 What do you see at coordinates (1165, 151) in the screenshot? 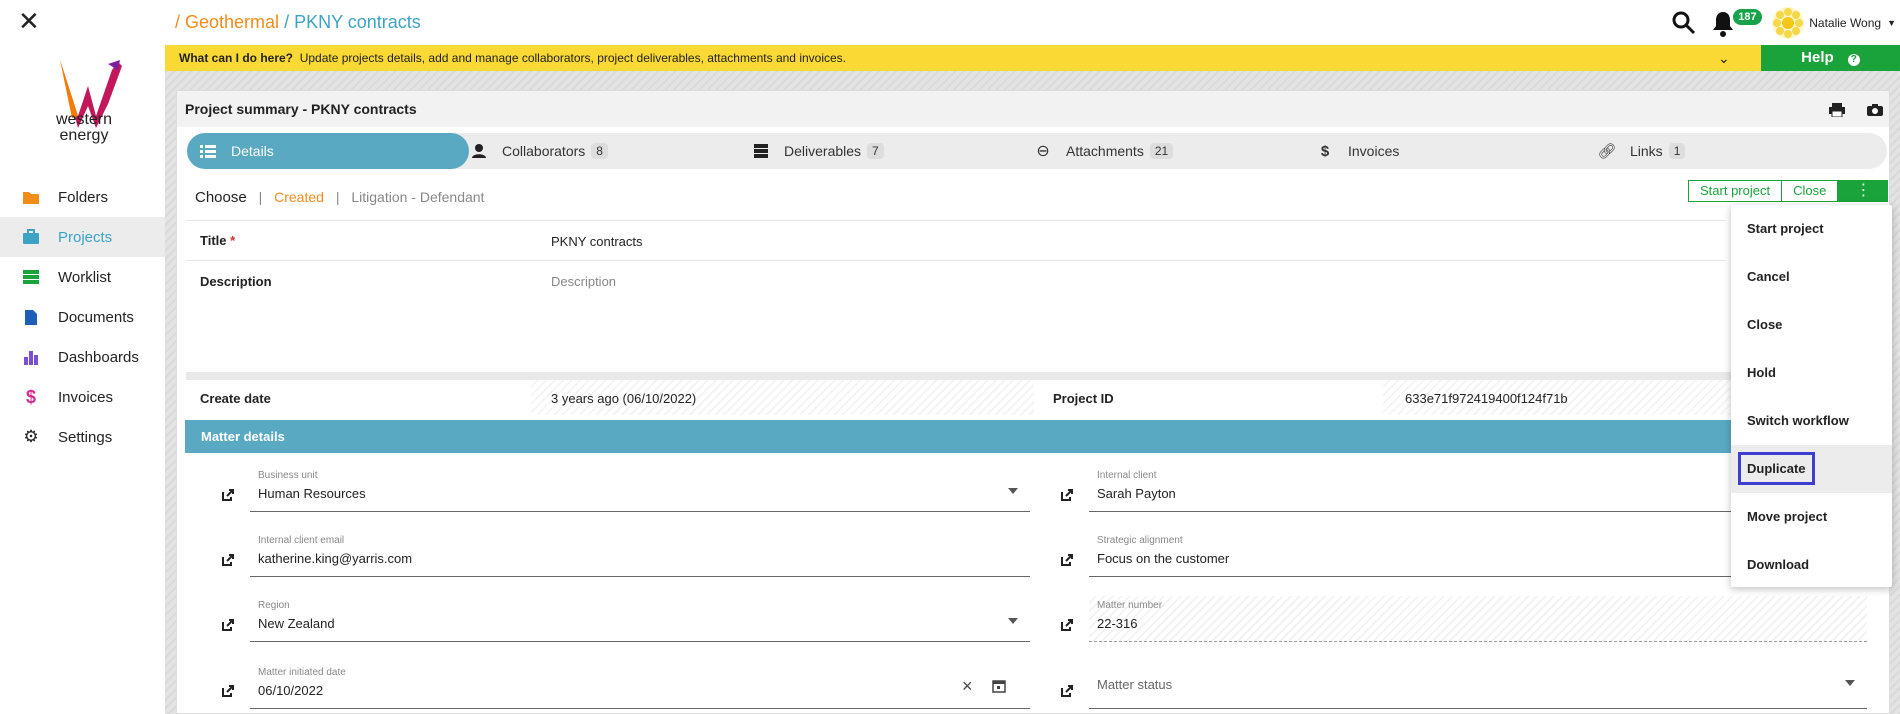
I see `tab-attachments: ⊘ Attachments 21` at bounding box center [1165, 151].